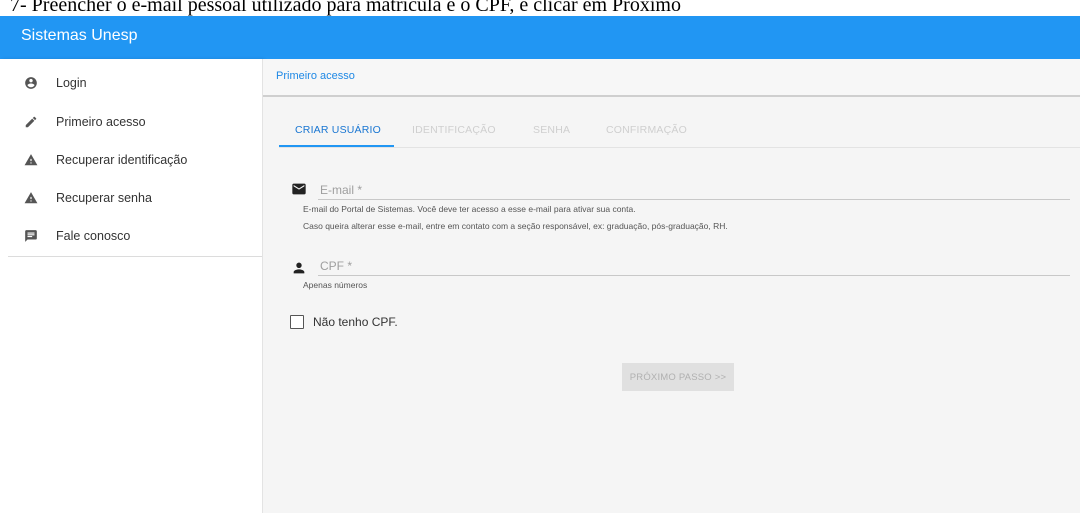 The height and width of the screenshot is (513, 1080). I want to click on feedback-icon, so click(31, 236).